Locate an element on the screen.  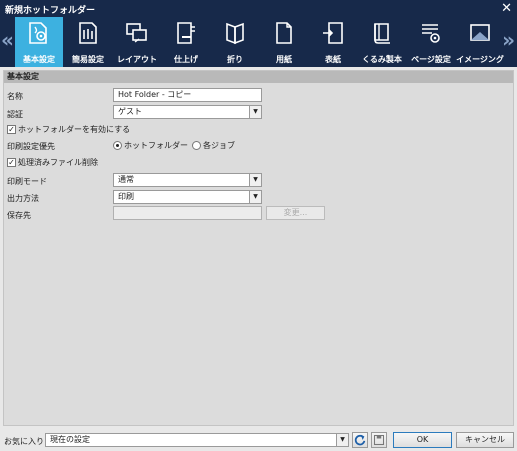
title-bar: 新規ホットフォルダー ✕ is located at coordinates (258, 8).